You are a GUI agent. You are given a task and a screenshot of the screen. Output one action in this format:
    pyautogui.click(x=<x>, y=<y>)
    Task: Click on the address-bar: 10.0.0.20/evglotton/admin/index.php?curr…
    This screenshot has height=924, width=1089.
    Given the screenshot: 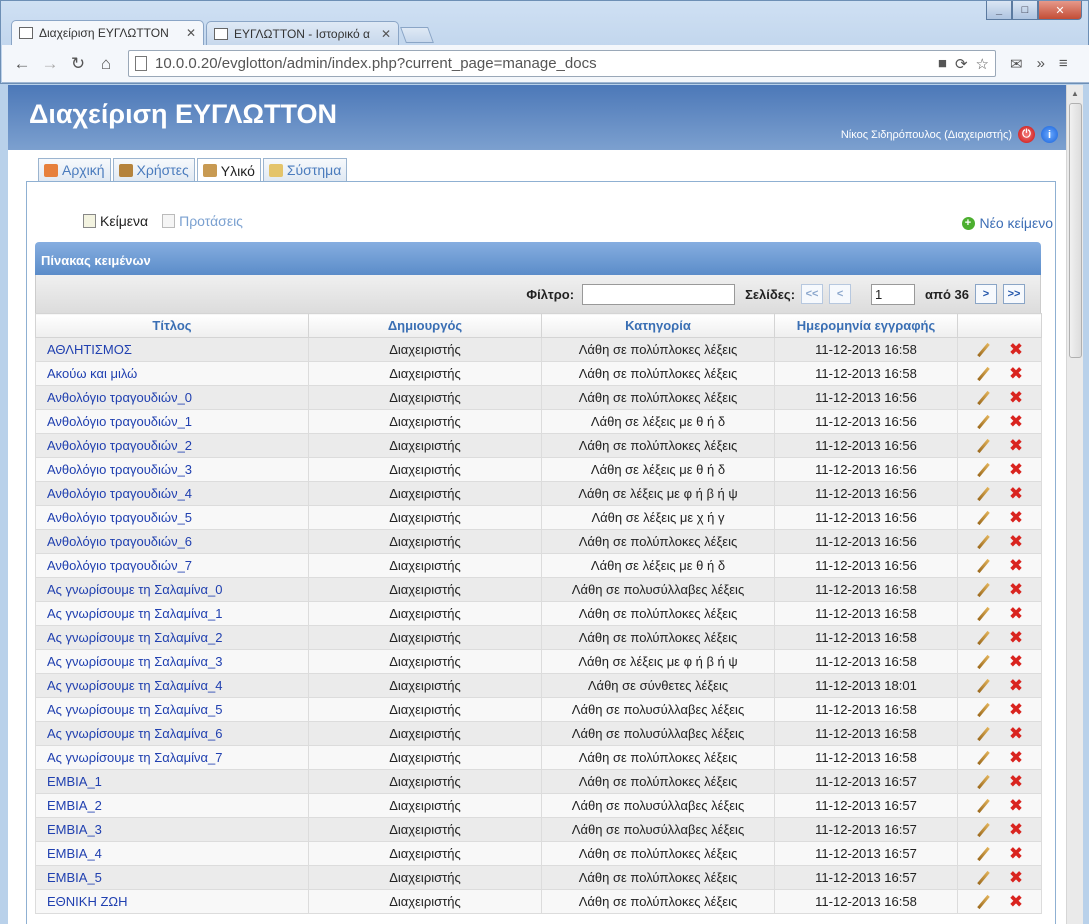 What is the action you would take?
    pyautogui.click(x=562, y=63)
    